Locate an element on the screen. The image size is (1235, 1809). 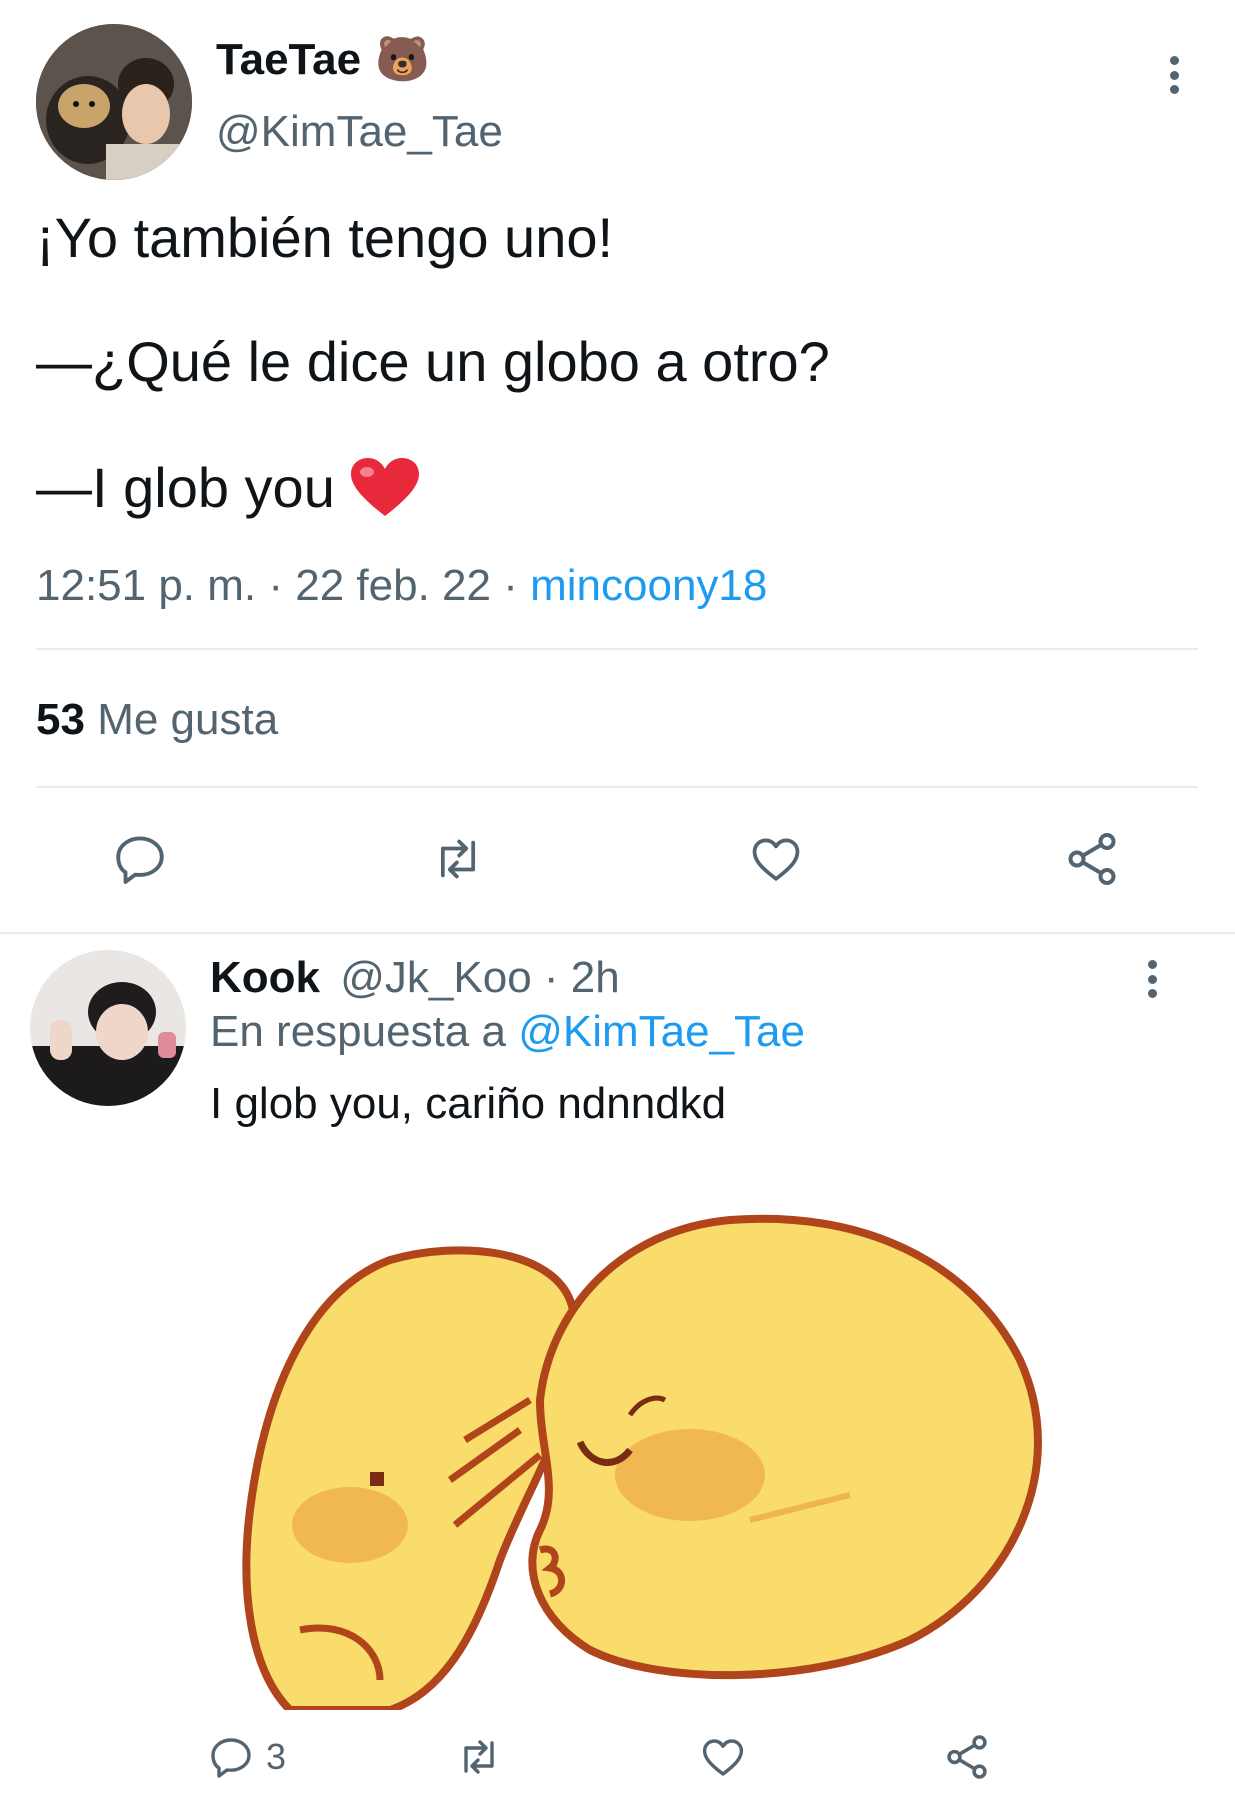
replying-to: En respuesta a @KimTae_Tae is located at coordinates (507, 1032).